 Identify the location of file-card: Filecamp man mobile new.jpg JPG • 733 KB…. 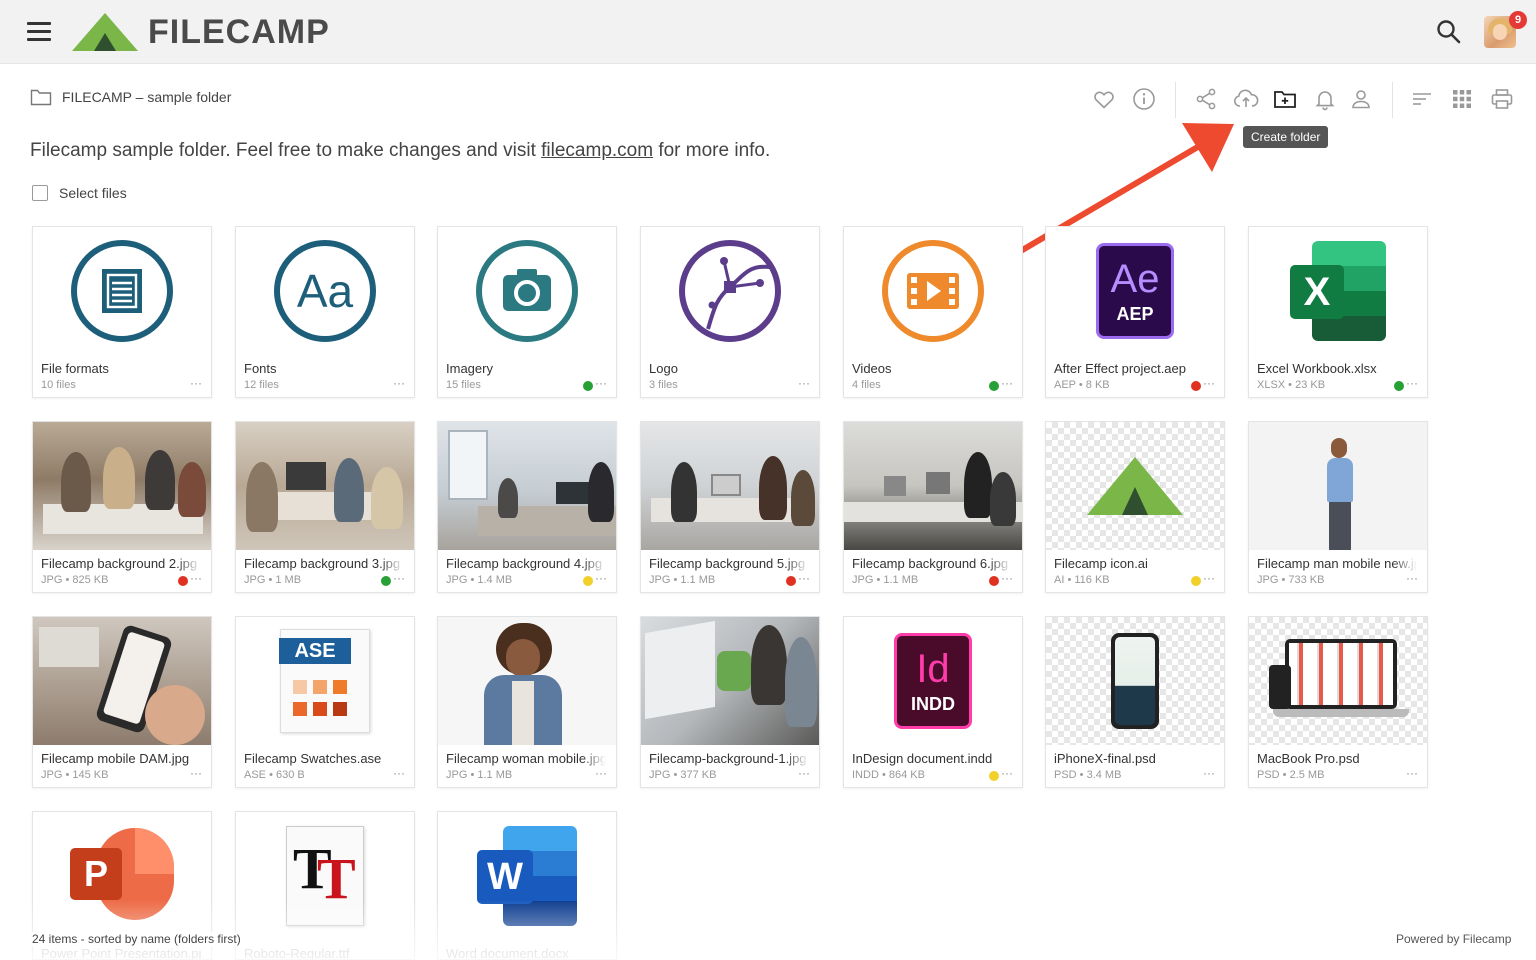
(1338, 507).